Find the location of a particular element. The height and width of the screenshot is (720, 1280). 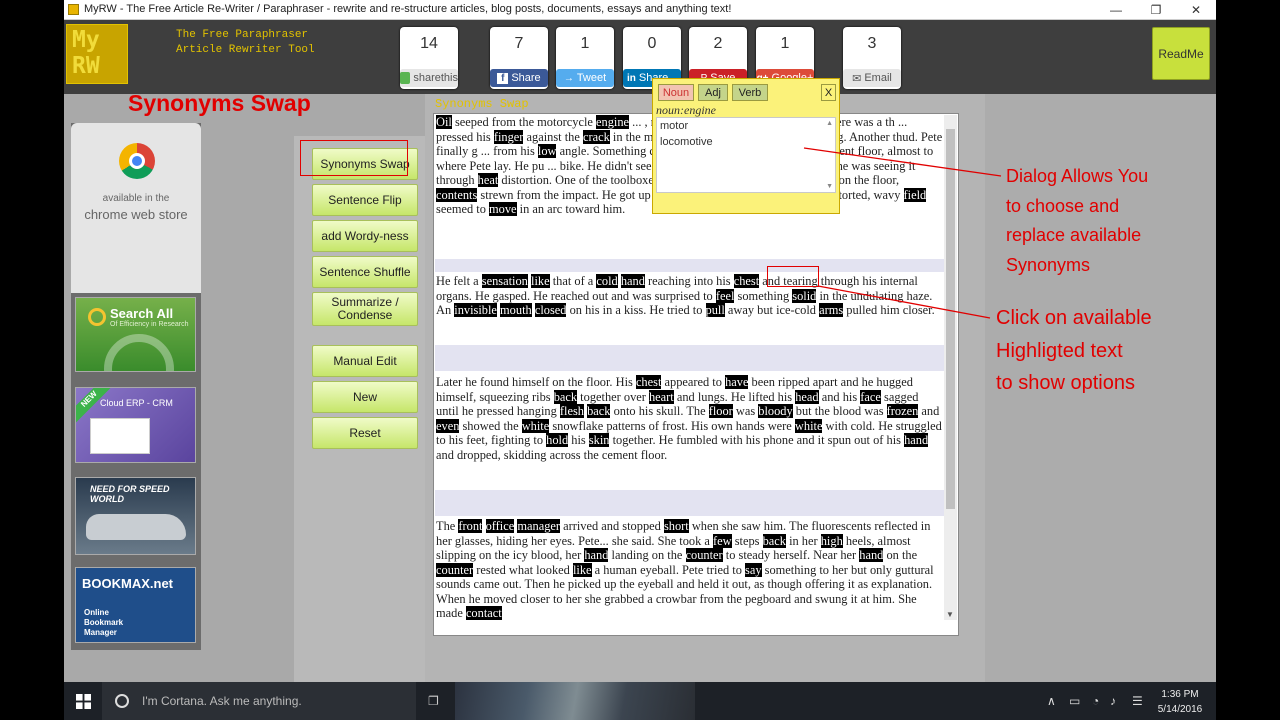

cortana-search-box: I'm Cortana. Ask me anything. is located at coordinates (259, 701).